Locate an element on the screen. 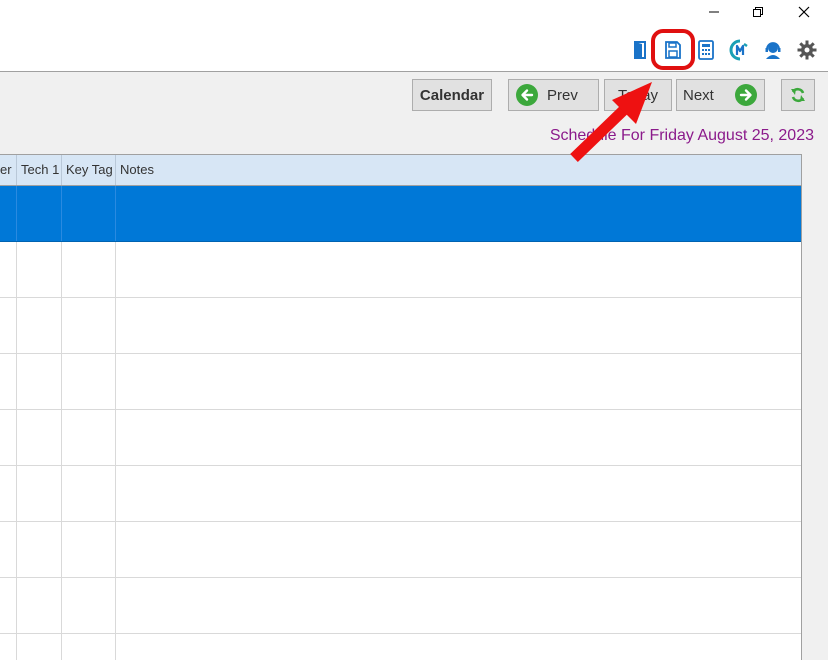 The image size is (828, 660). m-app-button is located at coordinates (740, 50).